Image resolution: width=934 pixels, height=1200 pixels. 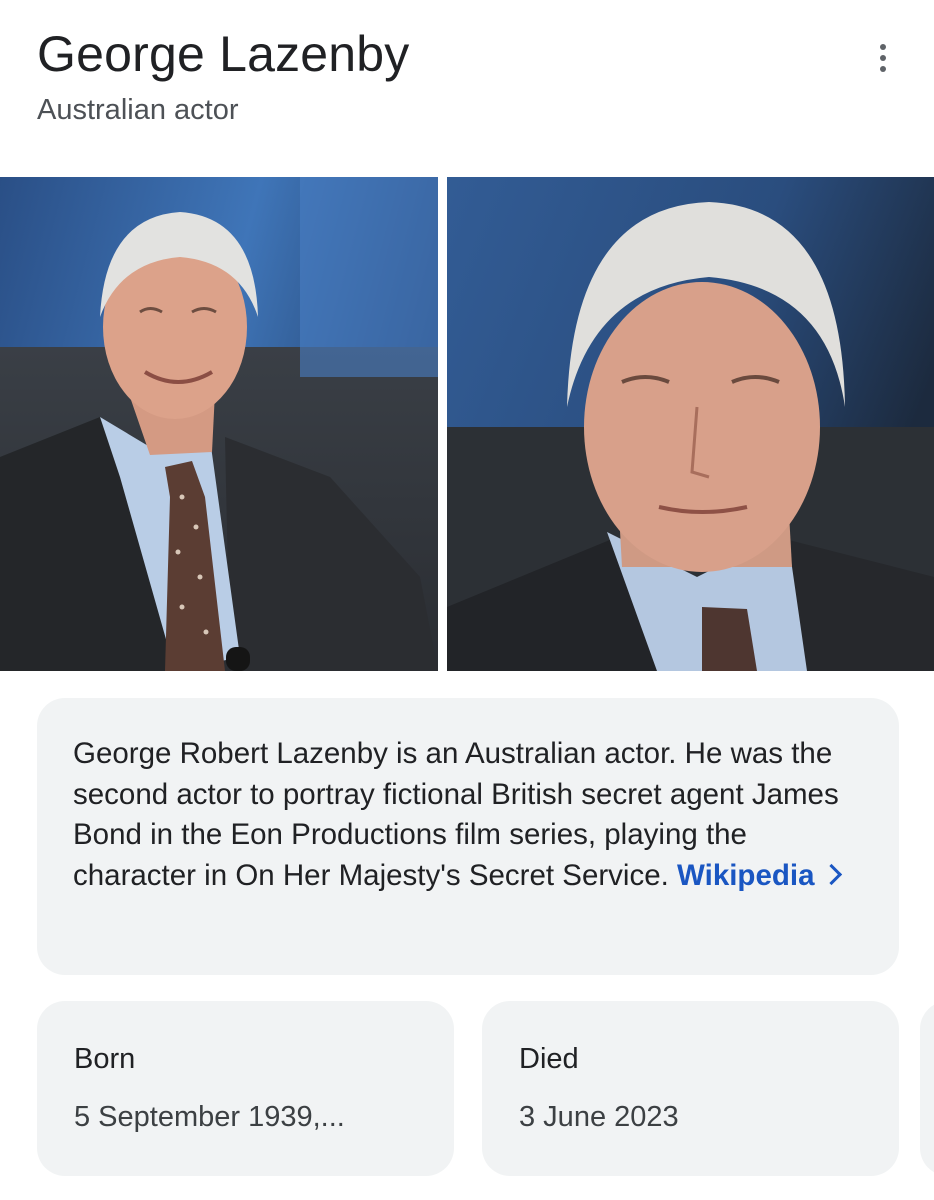 I want to click on more-options-button, so click(x=883, y=58).